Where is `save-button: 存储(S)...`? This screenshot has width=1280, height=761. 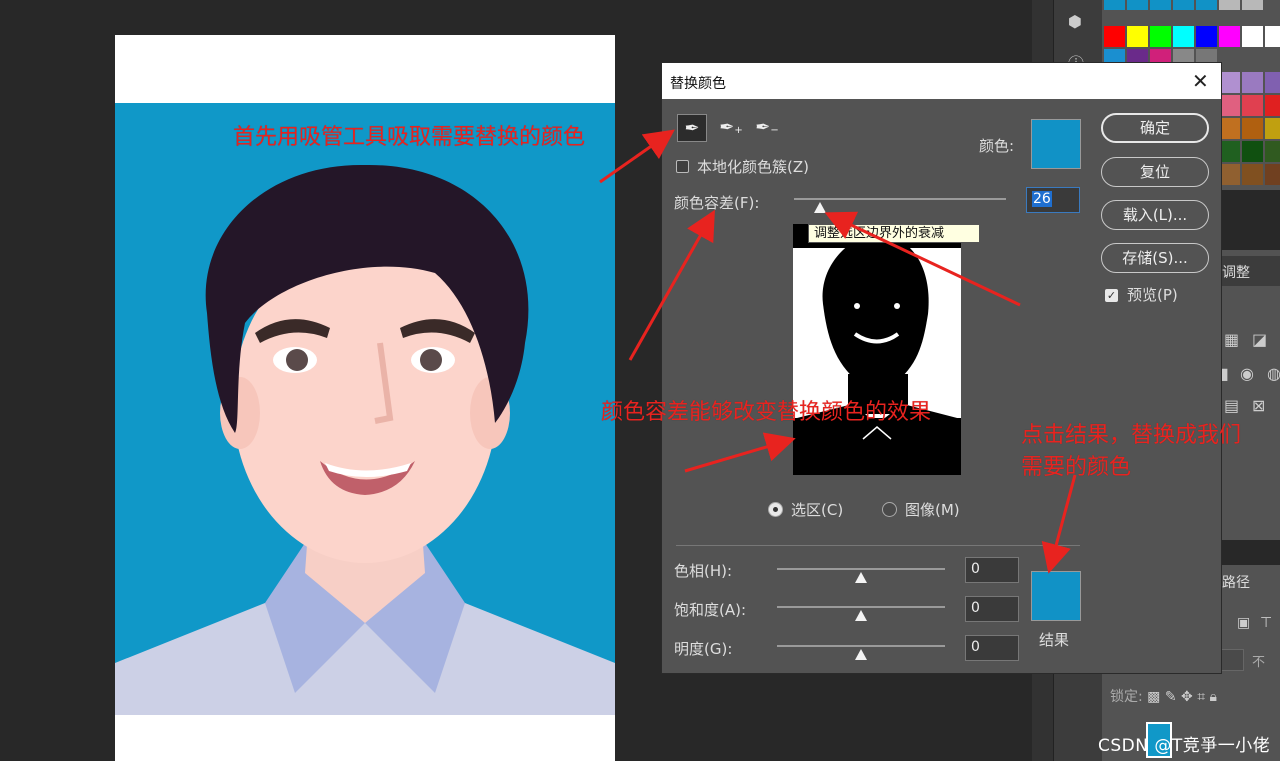 save-button: 存储(S)... is located at coordinates (1155, 258).